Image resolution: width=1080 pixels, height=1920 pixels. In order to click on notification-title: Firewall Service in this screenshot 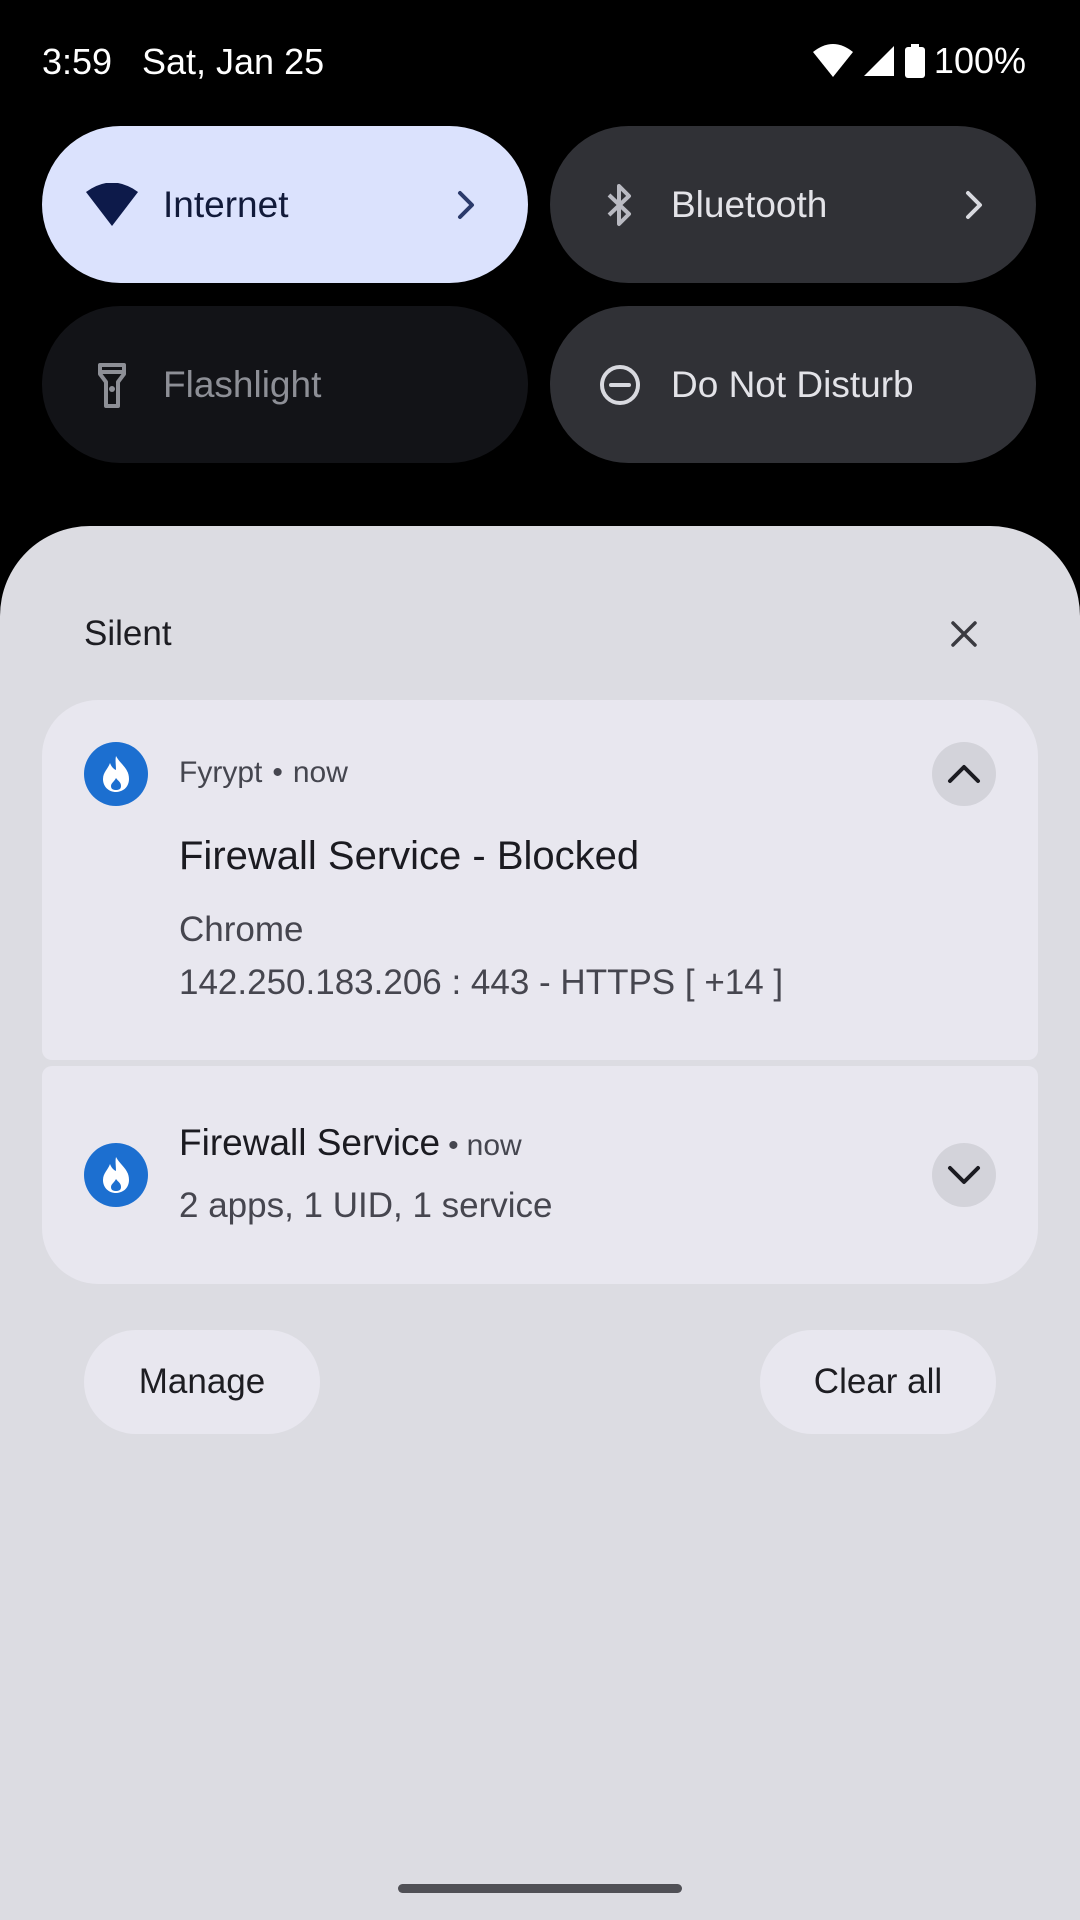, I will do `click(310, 1142)`.